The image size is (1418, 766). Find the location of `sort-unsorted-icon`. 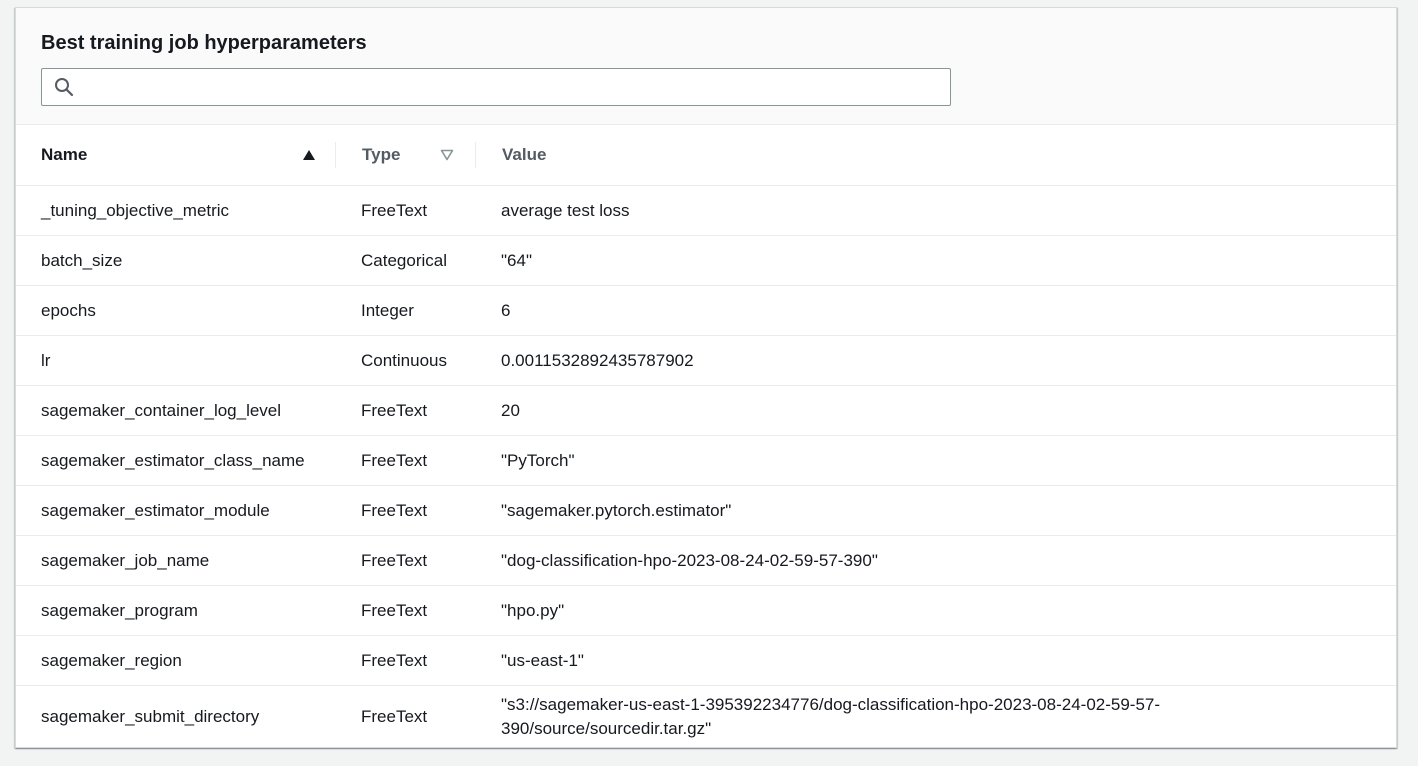

sort-unsorted-icon is located at coordinates (447, 155).